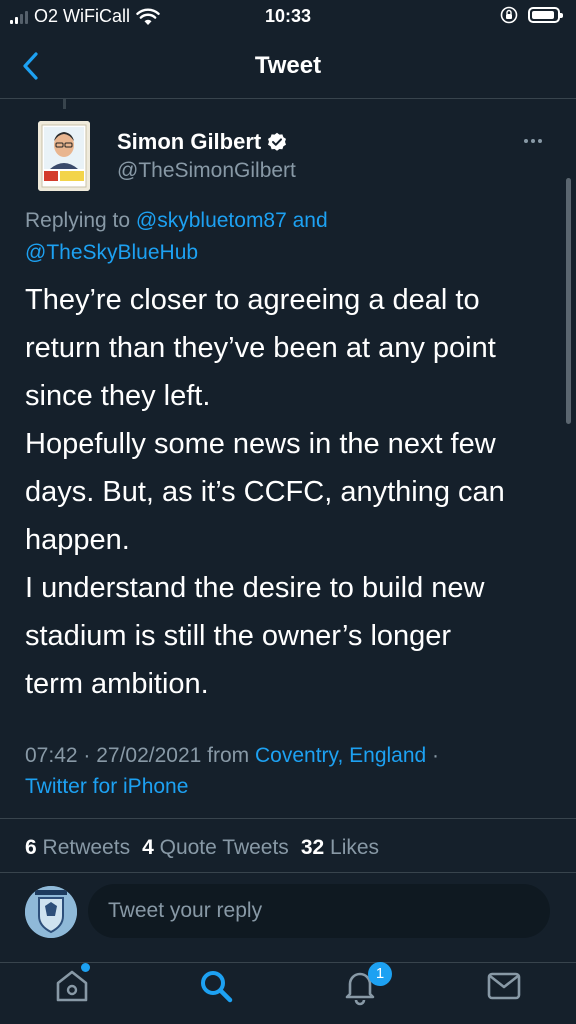  Describe the element at coordinates (85, 967) in the screenshot. I see `home-new-indicator` at that location.